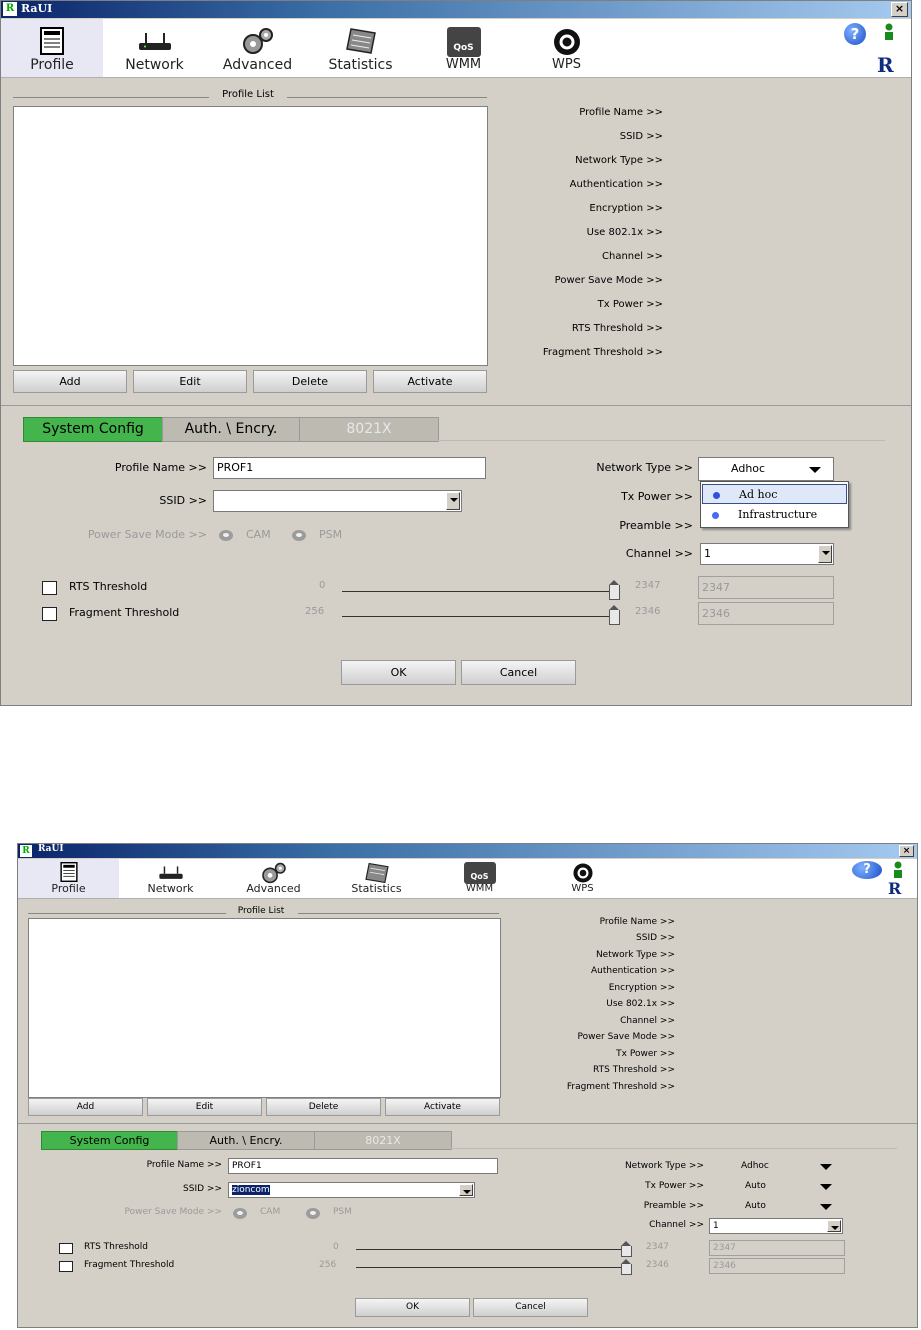 This screenshot has width=921, height=1330. Describe the element at coordinates (108, 586) in the screenshot. I see `rts-threshold-label: RTS Threshold` at that location.